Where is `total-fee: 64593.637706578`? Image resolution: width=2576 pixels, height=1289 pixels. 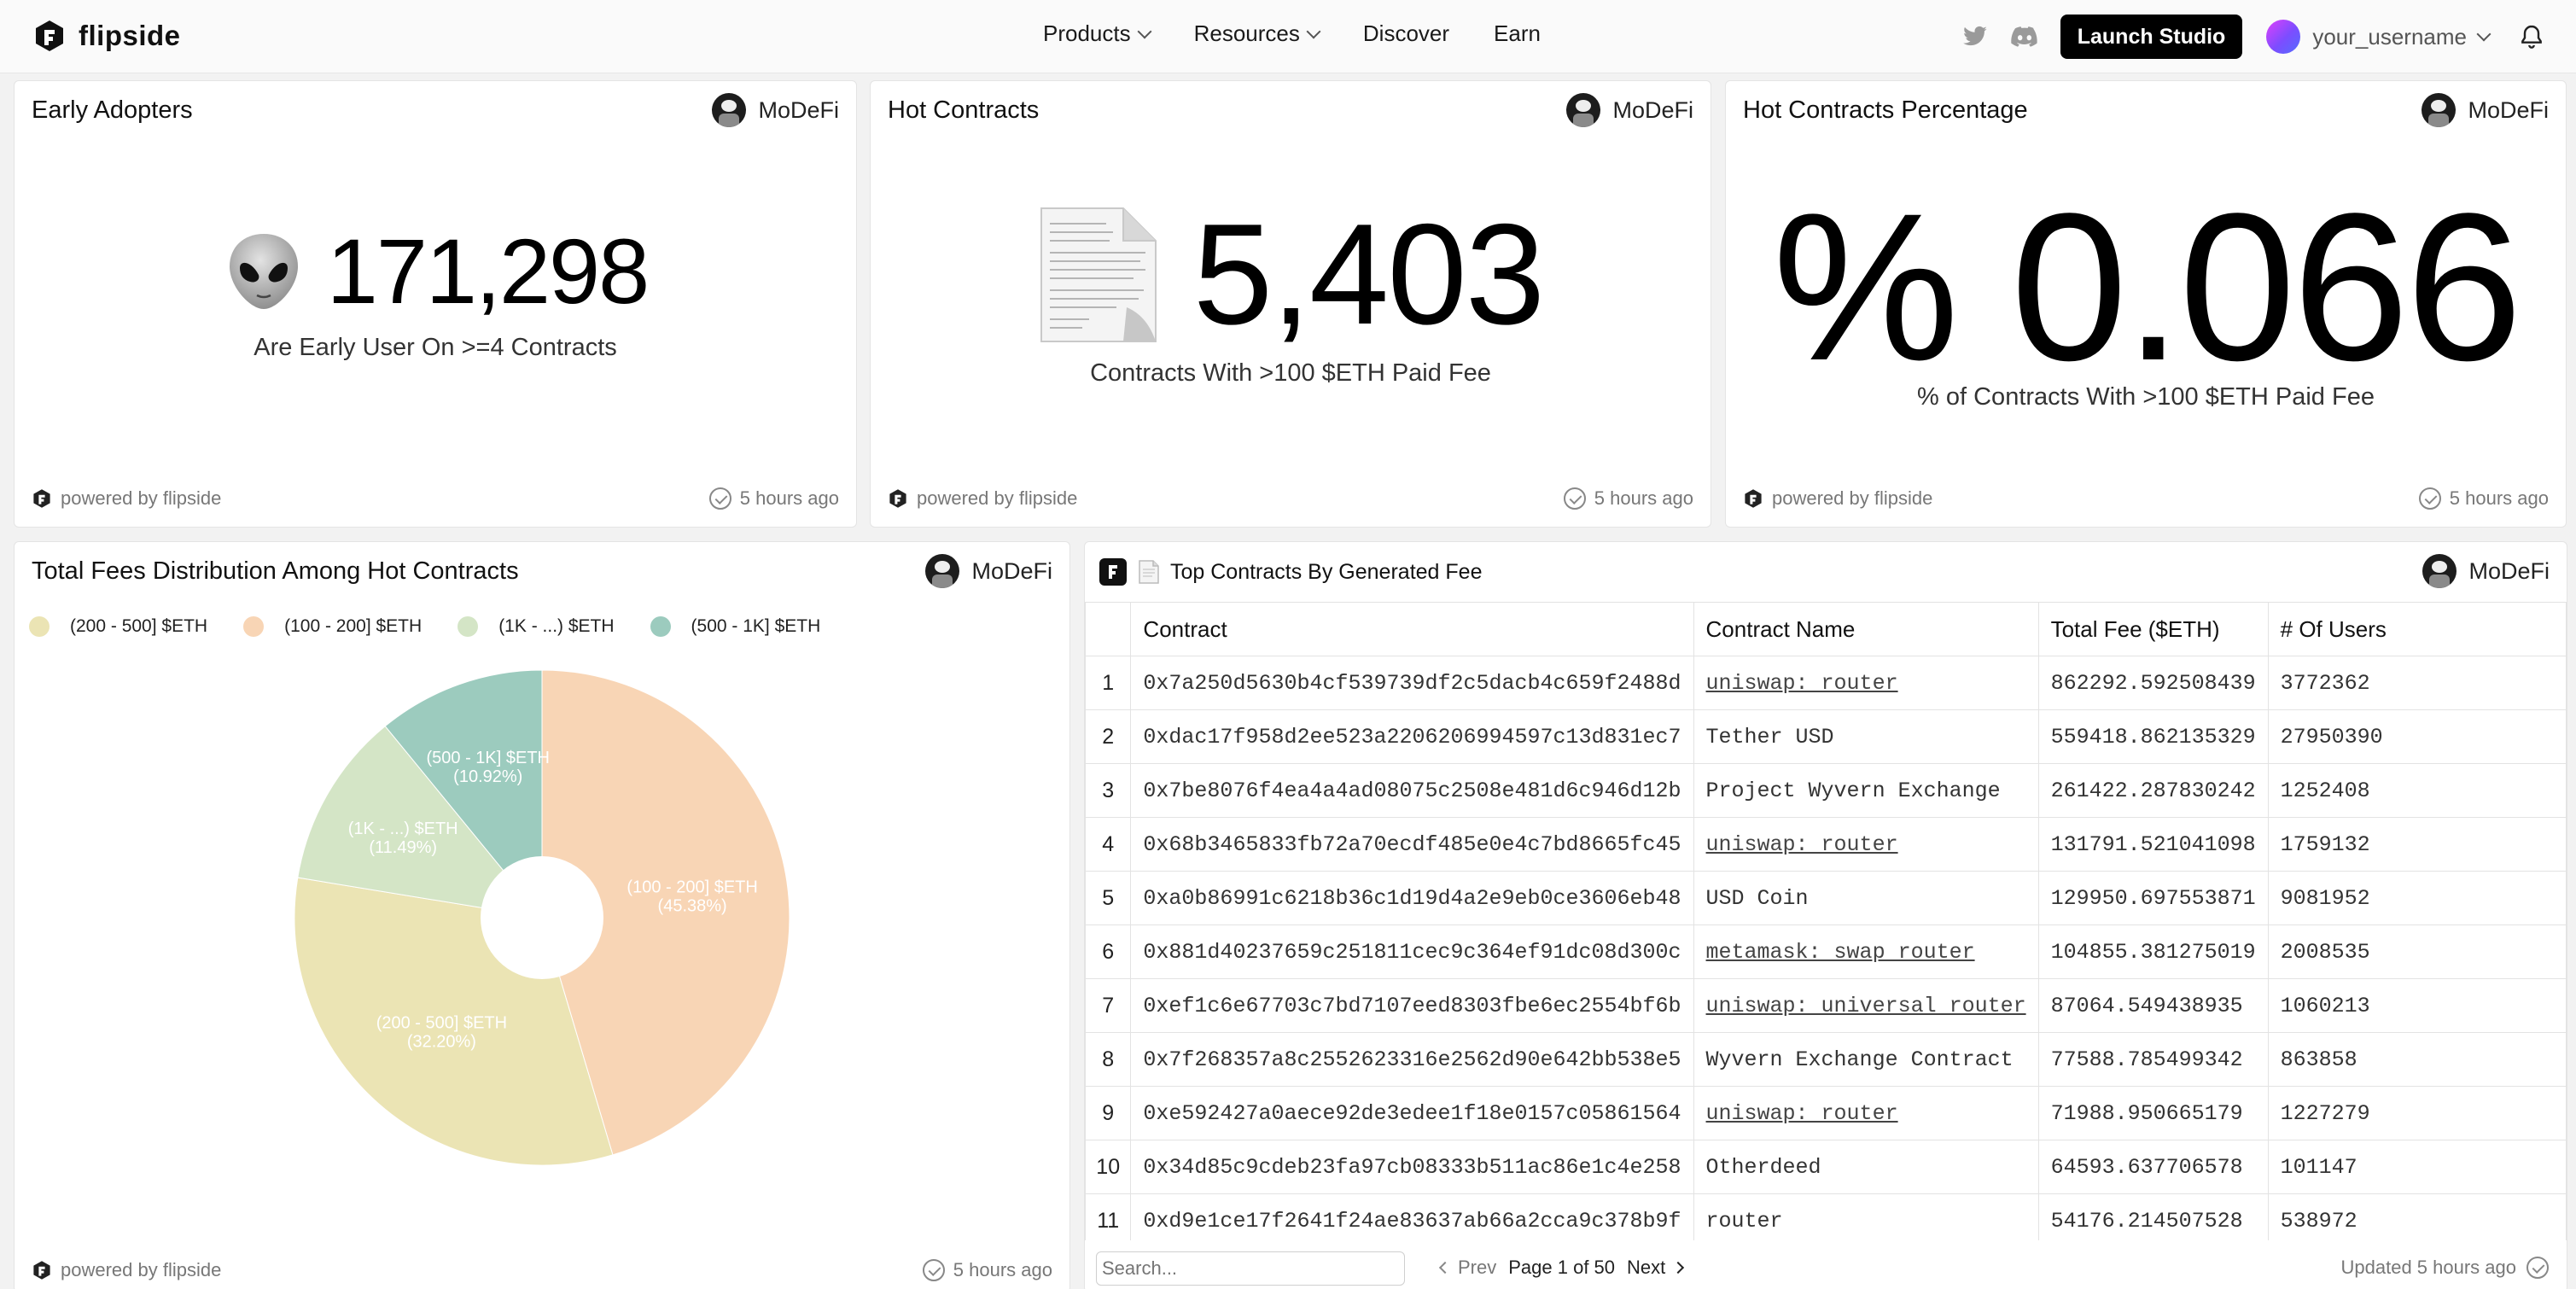
total-fee: 64593.637706578 is located at coordinates (2153, 1167).